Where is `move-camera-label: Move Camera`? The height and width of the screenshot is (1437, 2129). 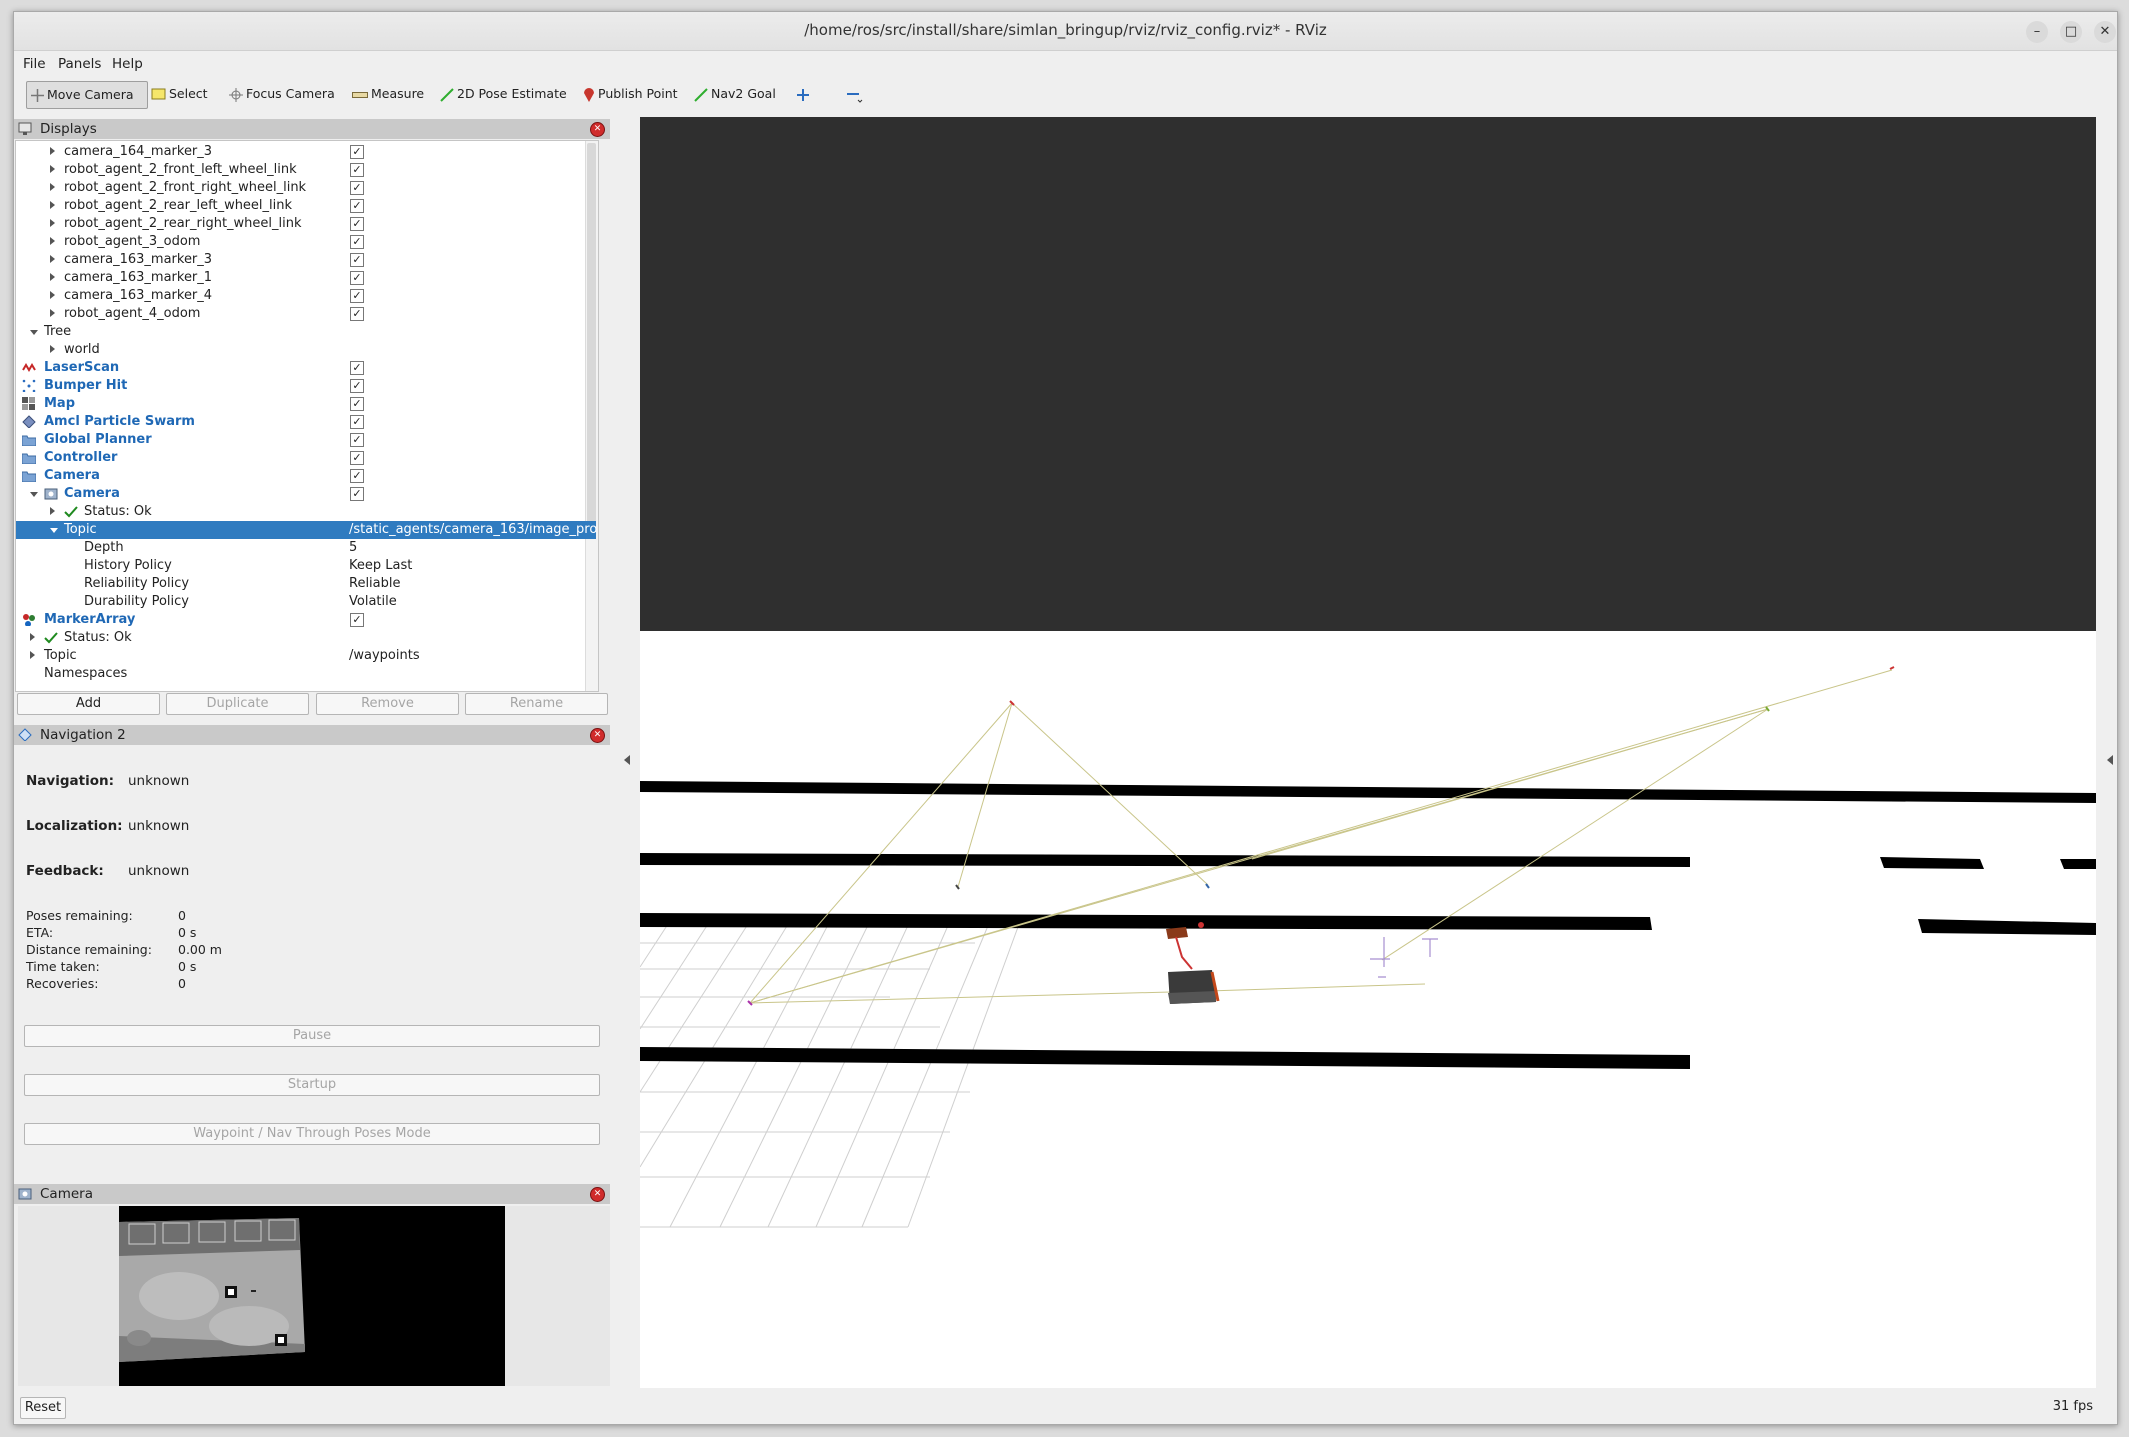 move-camera-label: Move Camera is located at coordinates (90, 94).